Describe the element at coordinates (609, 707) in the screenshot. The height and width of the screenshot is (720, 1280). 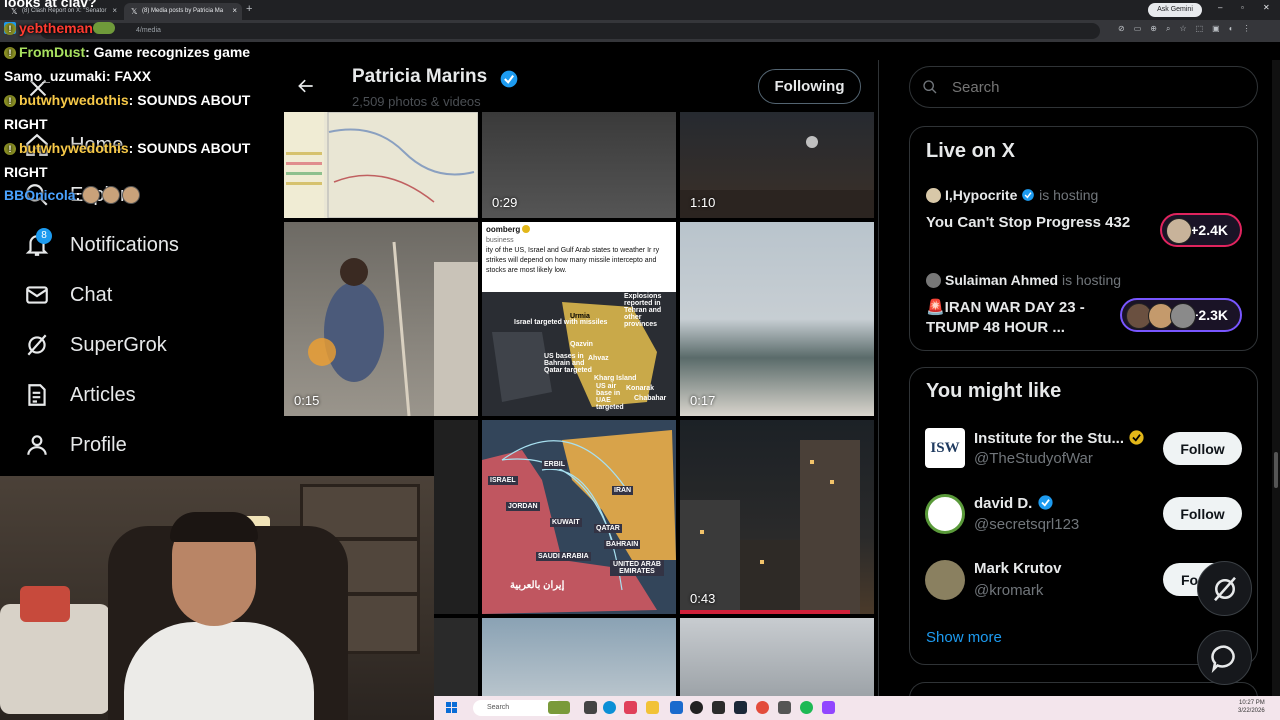
I see `edge-icon` at that location.